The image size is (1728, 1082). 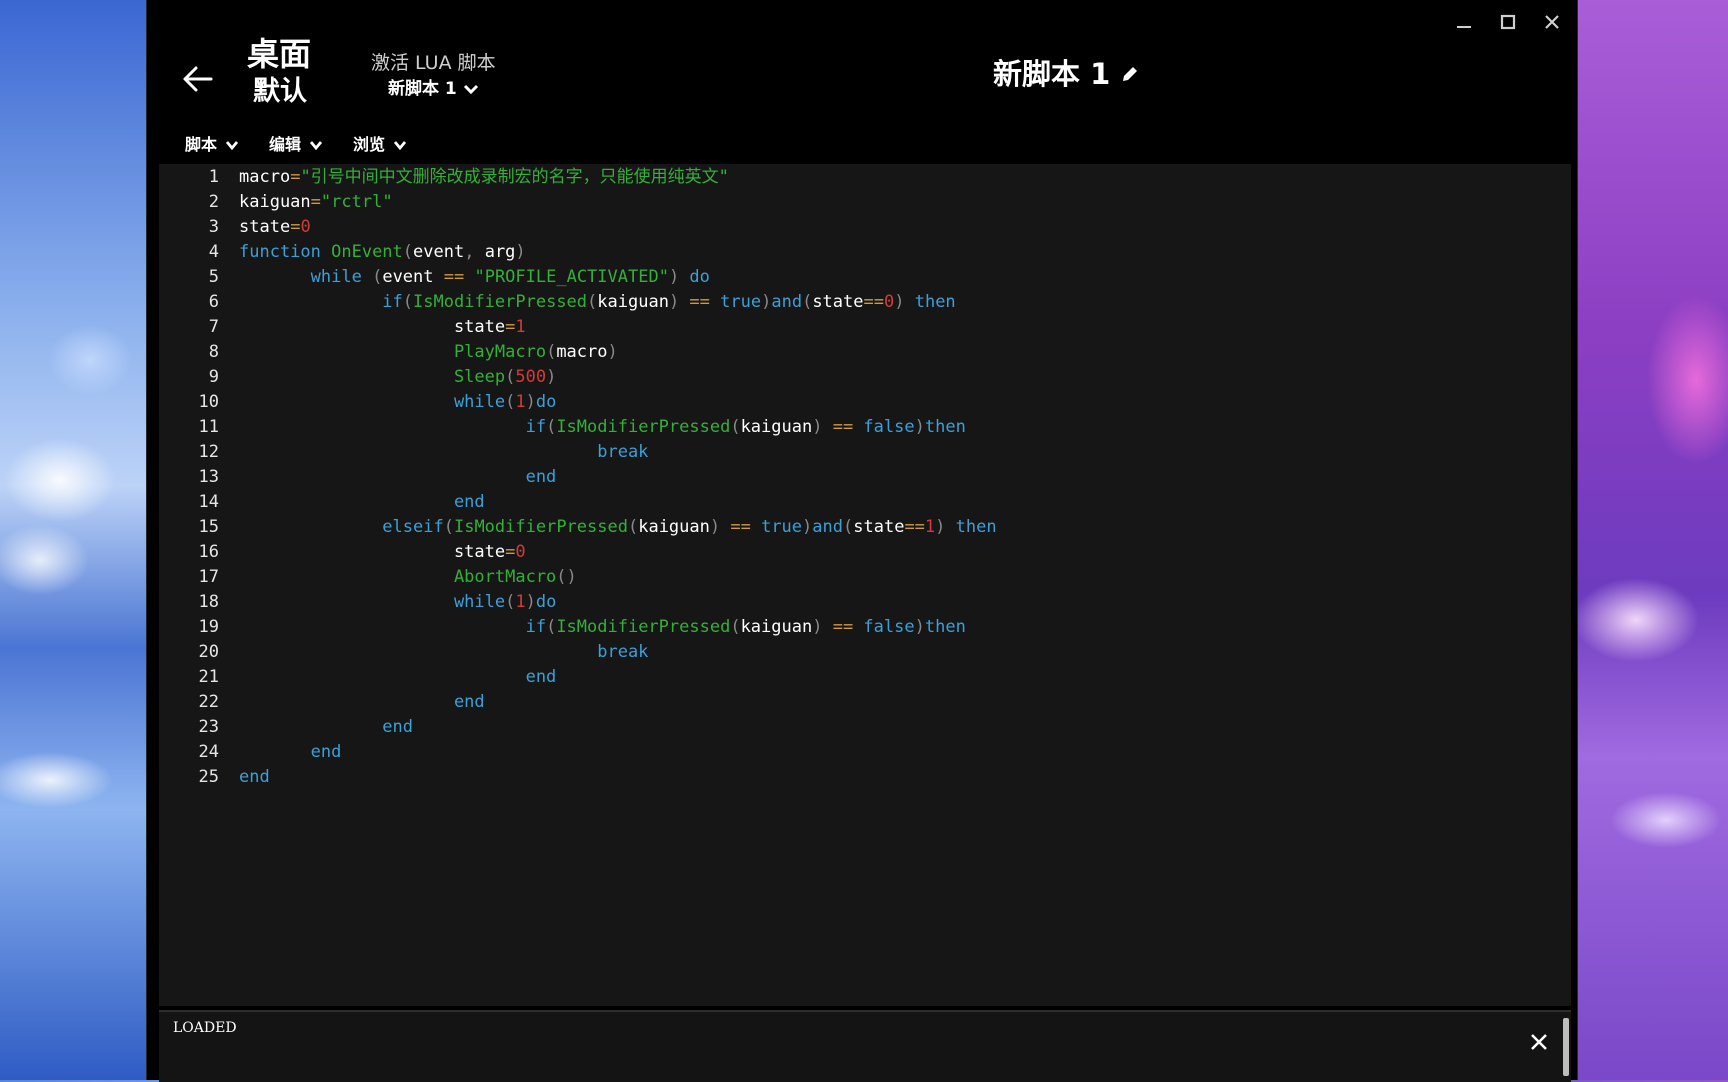 What do you see at coordinates (865, 703) in the screenshot?
I see `code-line: 22 end` at bounding box center [865, 703].